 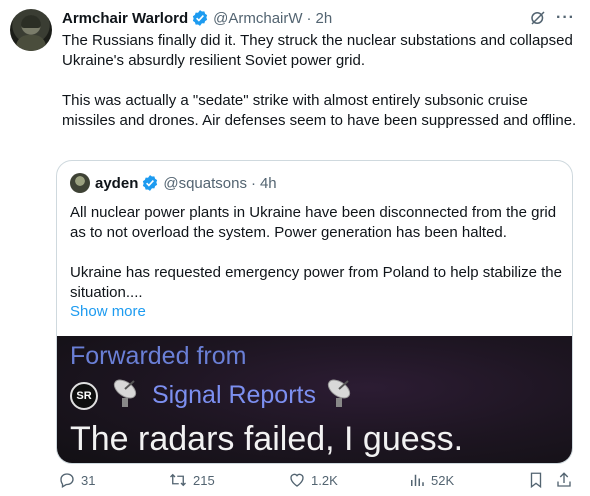 I want to click on media-forwarded-label: Forwarded from, so click(x=158, y=356).